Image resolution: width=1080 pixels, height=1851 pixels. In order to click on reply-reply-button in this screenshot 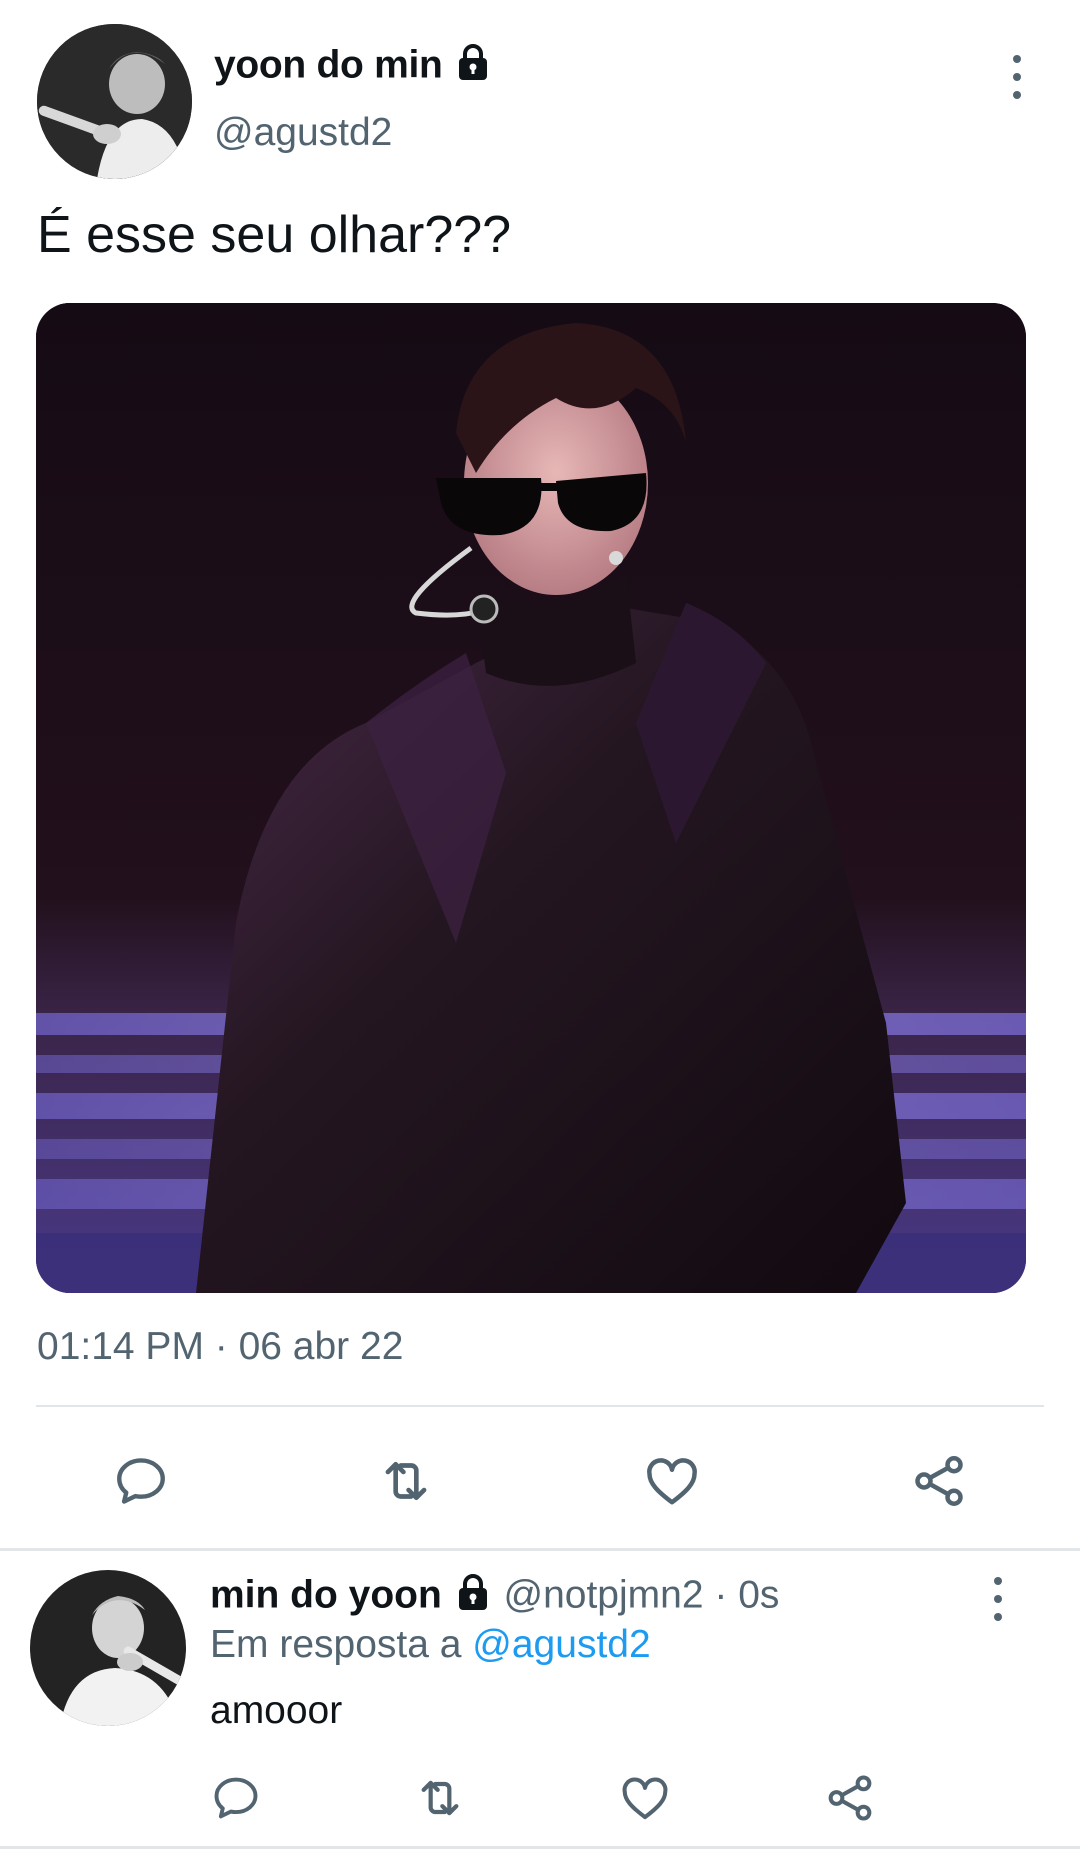, I will do `click(236, 1798)`.